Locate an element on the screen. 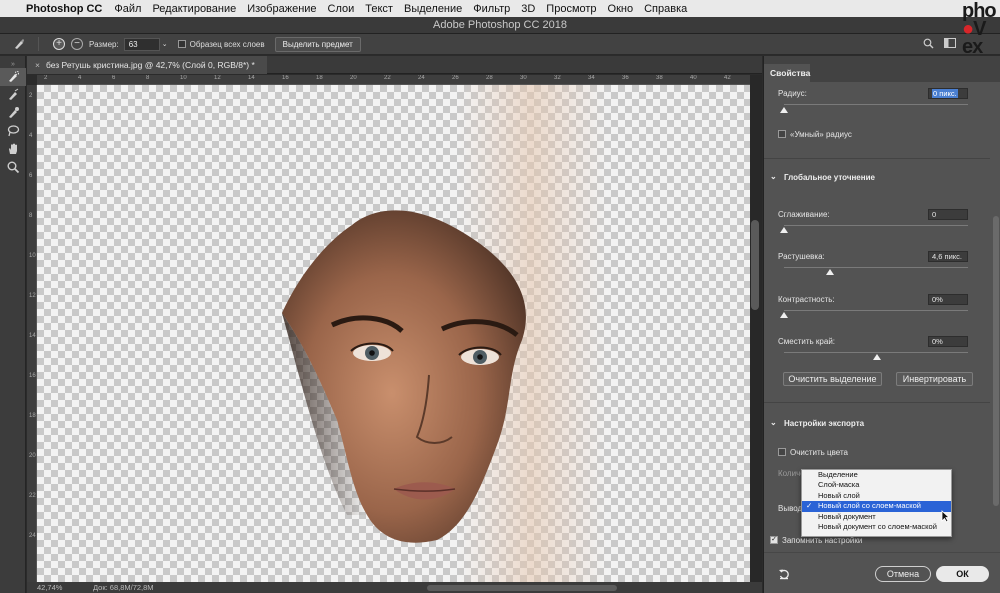 The width and height of the screenshot is (1000, 593). sample-all-layers-checkbox is located at coordinates (181, 44).